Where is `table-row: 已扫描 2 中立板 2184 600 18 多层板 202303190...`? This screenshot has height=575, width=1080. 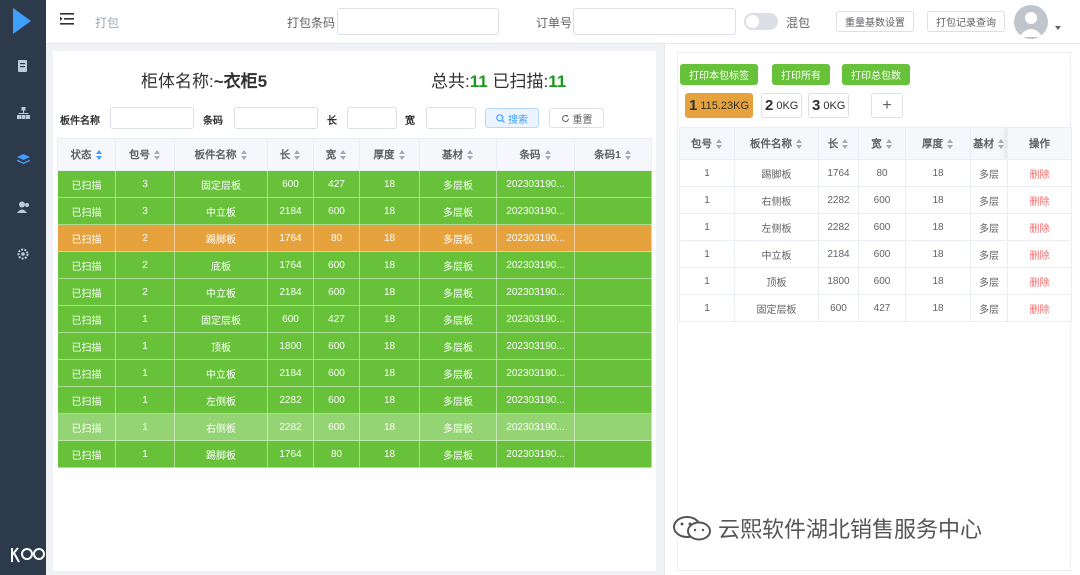
table-row: 已扫描 2 中立板 2184 600 18 多层板 202303190... is located at coordinates (354, 292).